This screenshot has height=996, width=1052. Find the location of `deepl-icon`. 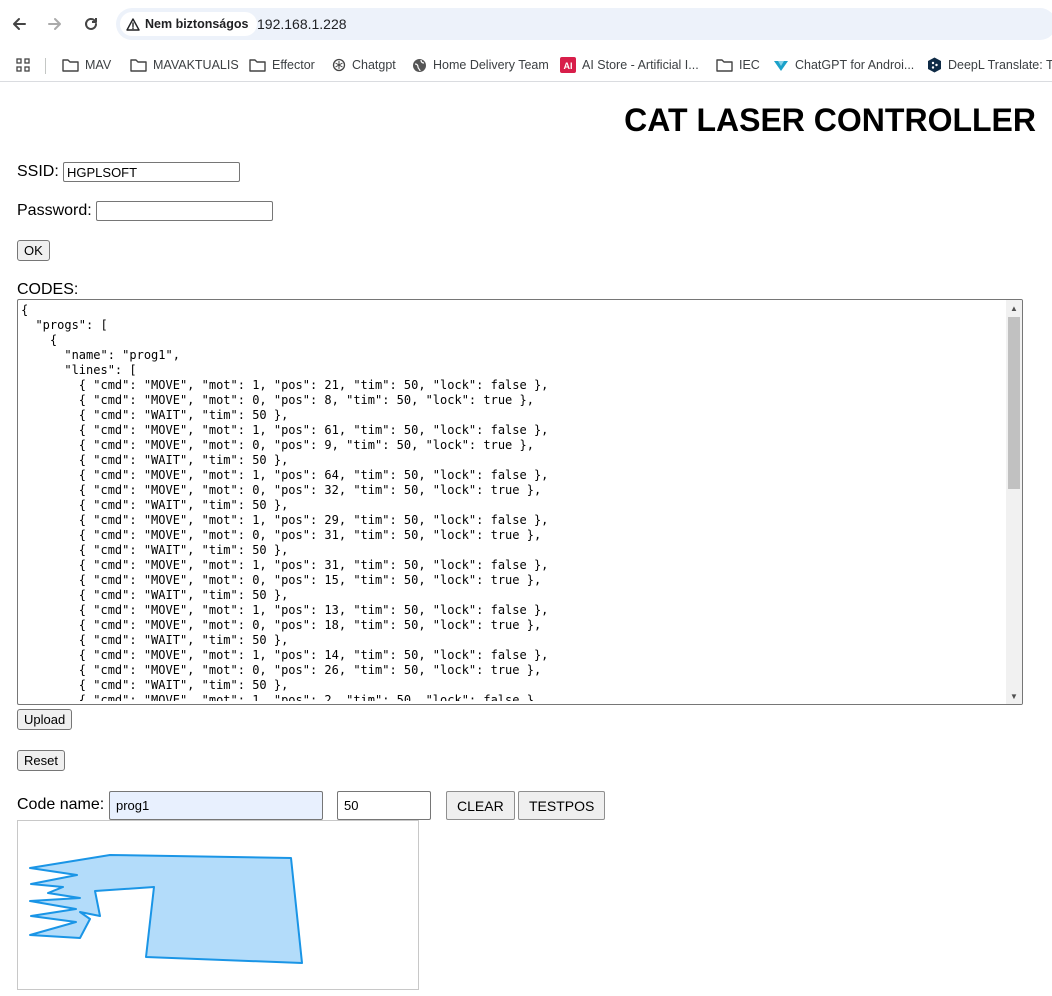

deepl-icon is located at coordinates (934, 65).